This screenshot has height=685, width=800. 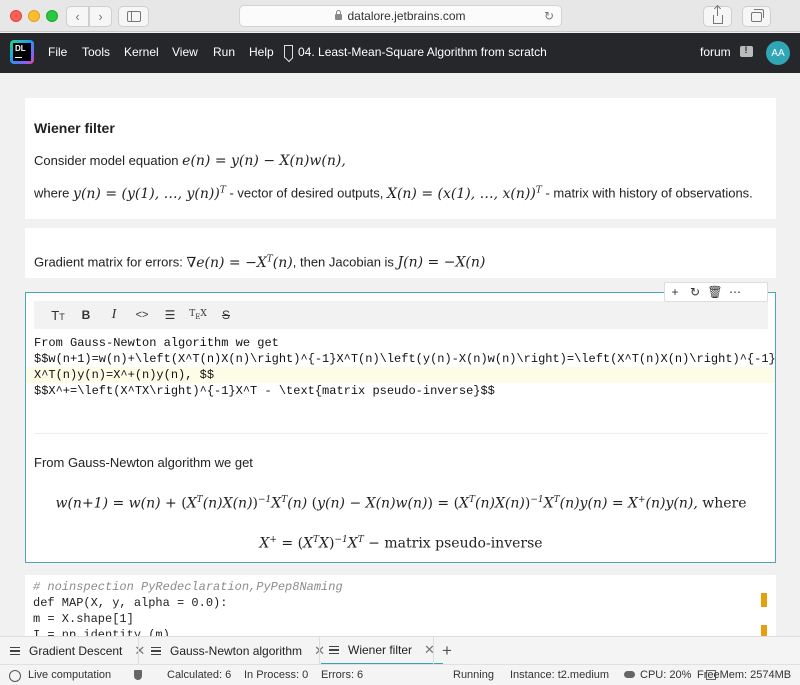 I want to click on tex-icon: TEX, so click(x=198, y=315).